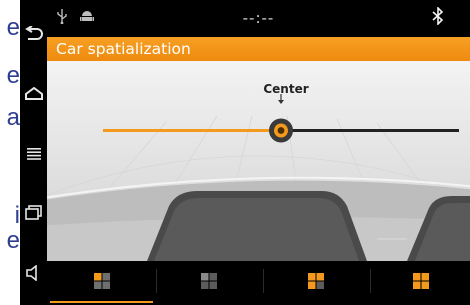  Describe the element at coordinates (438, 17) in the screenshot. I see `bluetooth-icon` at that location.